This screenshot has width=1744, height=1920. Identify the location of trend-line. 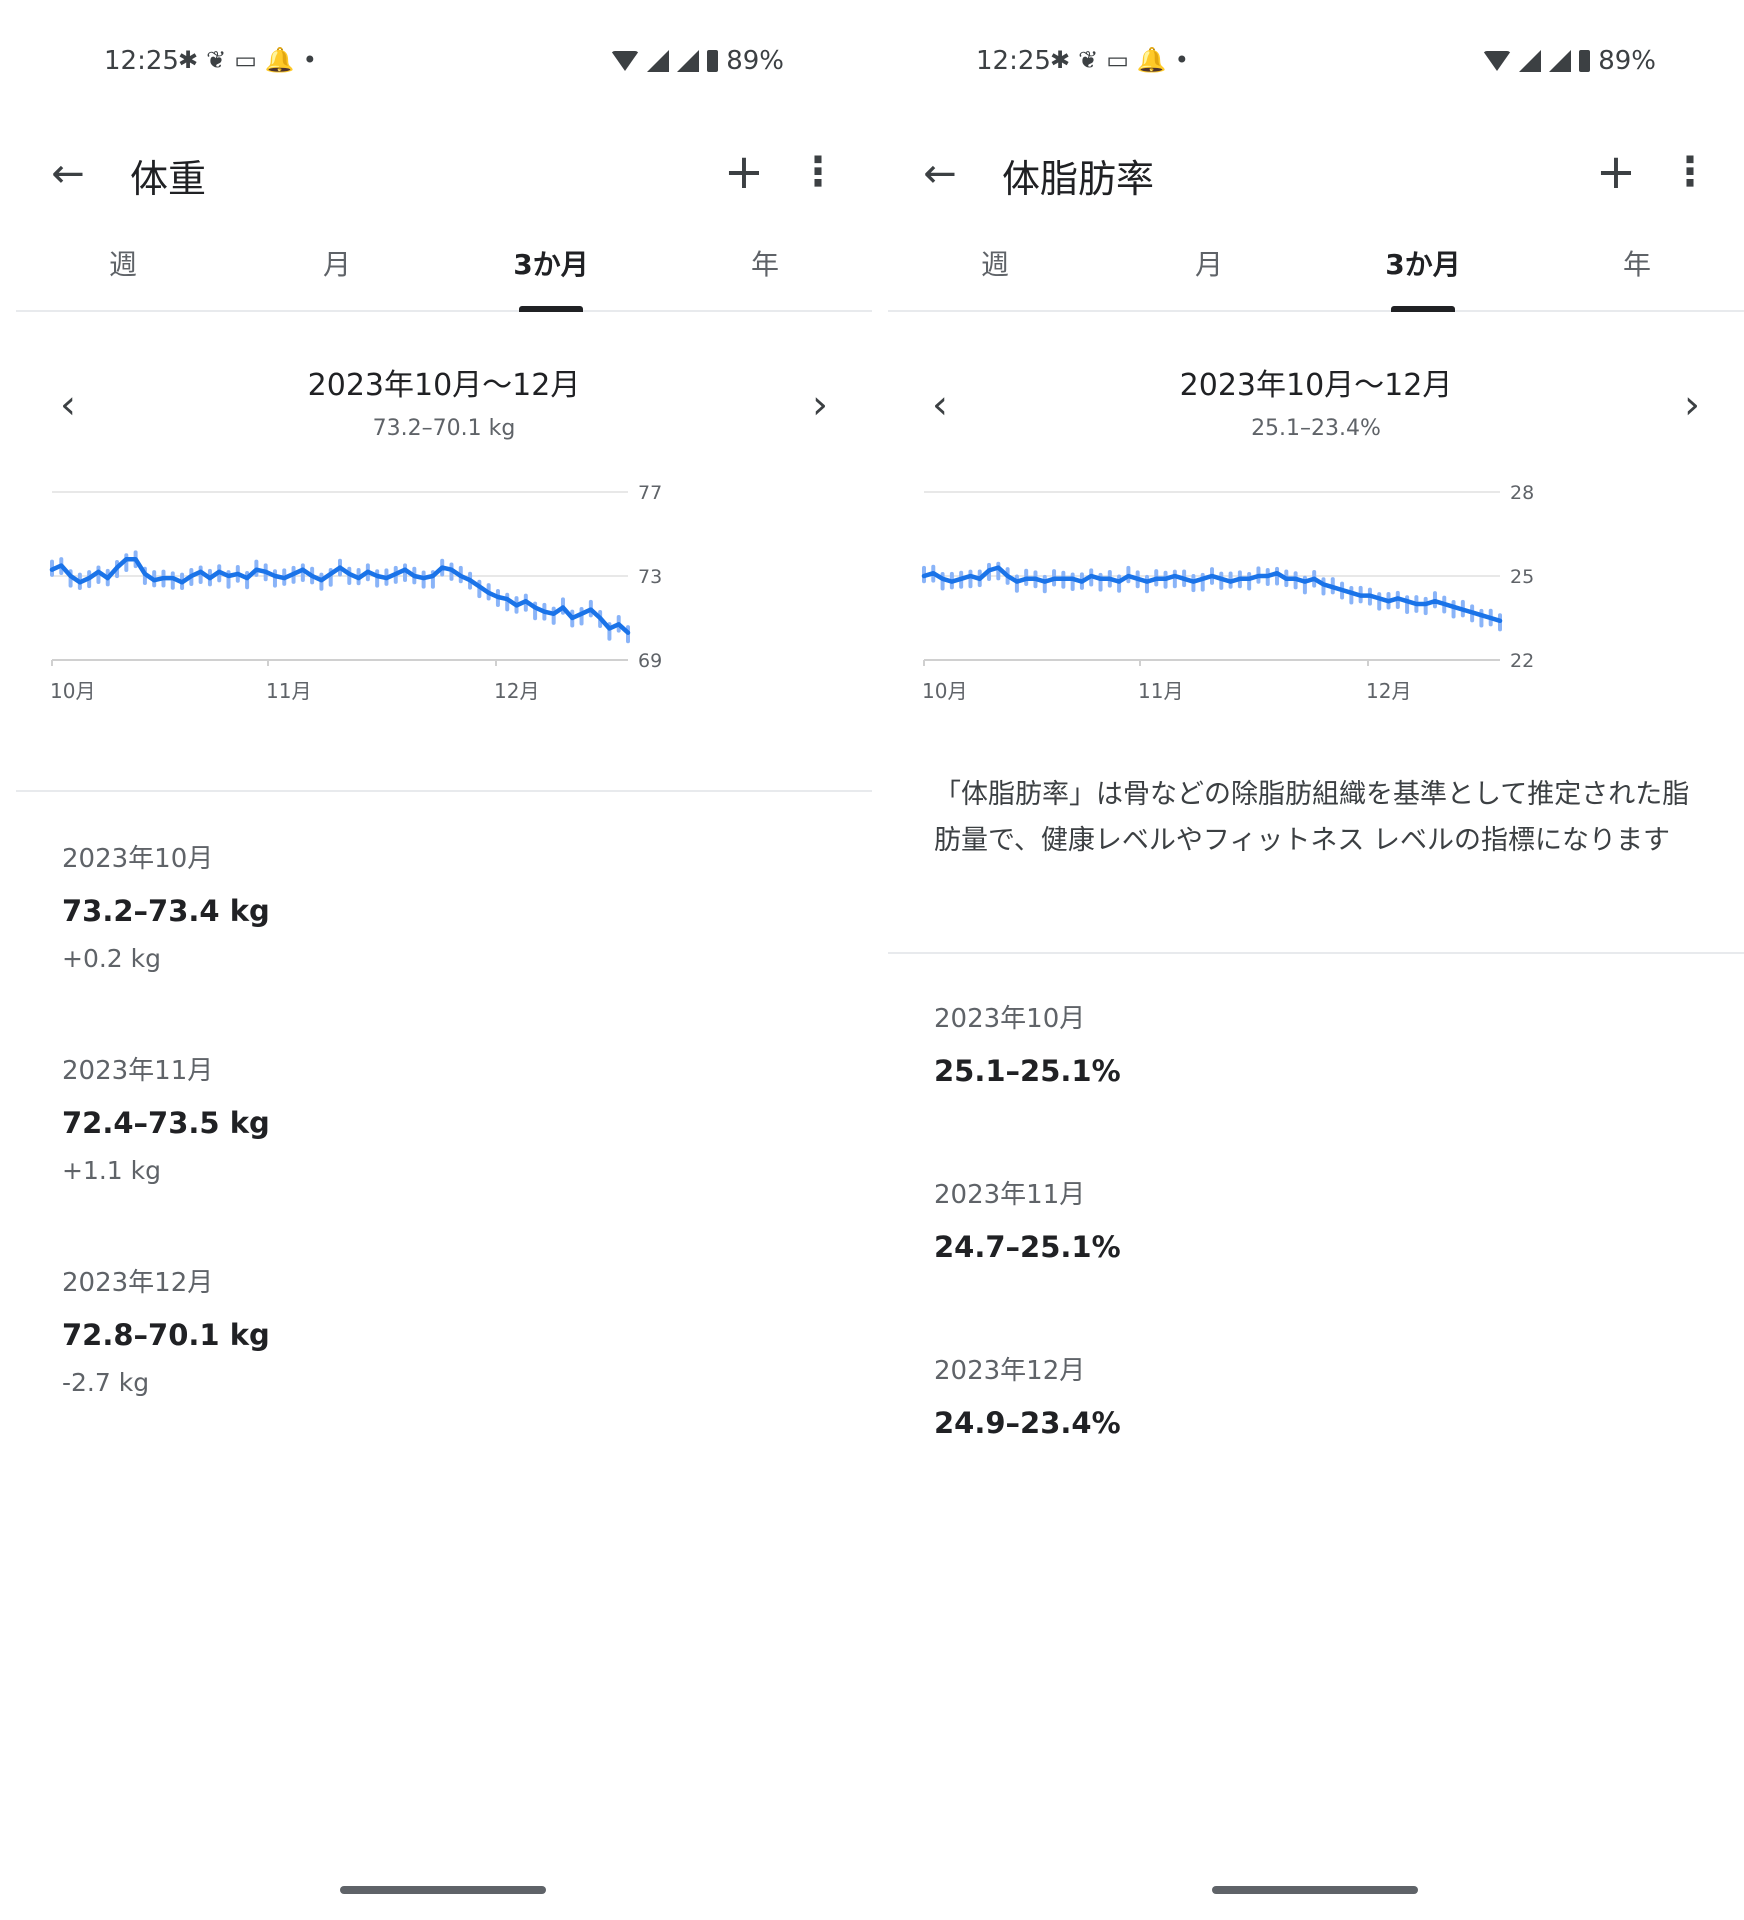
(340, 595).